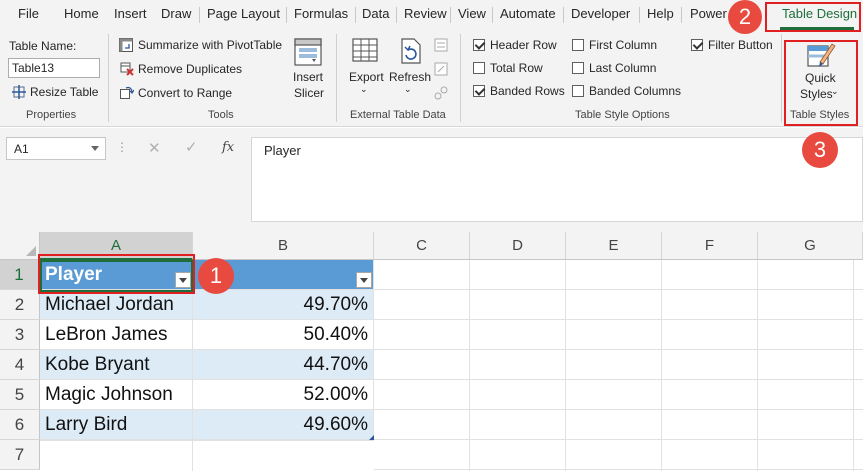  What do you see at coordinates (810, 246) in the screenshot?
I see `column-header-g: G` at bounding box center [810, 246].